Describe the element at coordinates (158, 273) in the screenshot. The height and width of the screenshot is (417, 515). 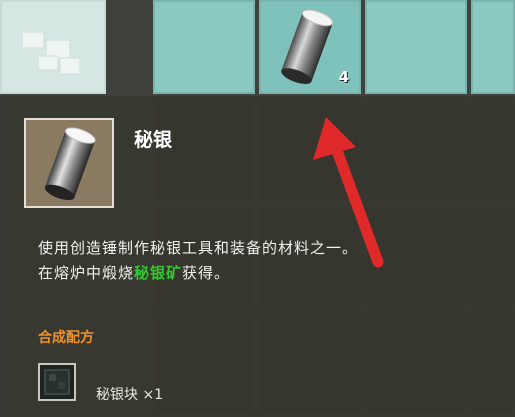
I see `highlight-ore-name: 秘银矿` at that location.